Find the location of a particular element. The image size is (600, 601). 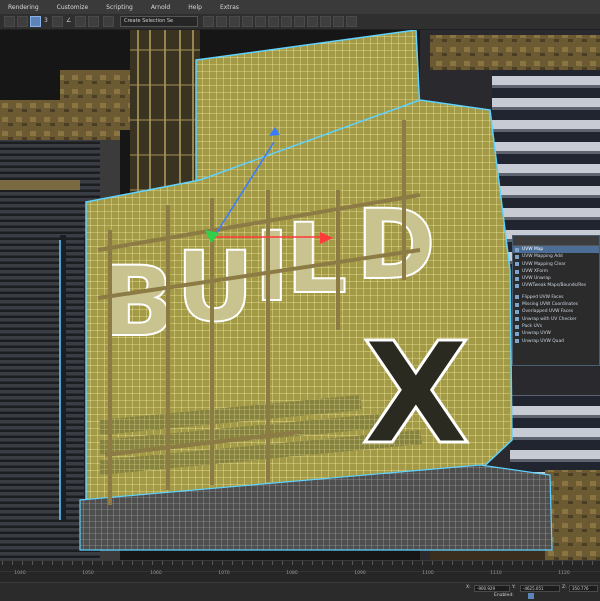

timeline-tick-label: 1120 is located at coordinates (564, 573).